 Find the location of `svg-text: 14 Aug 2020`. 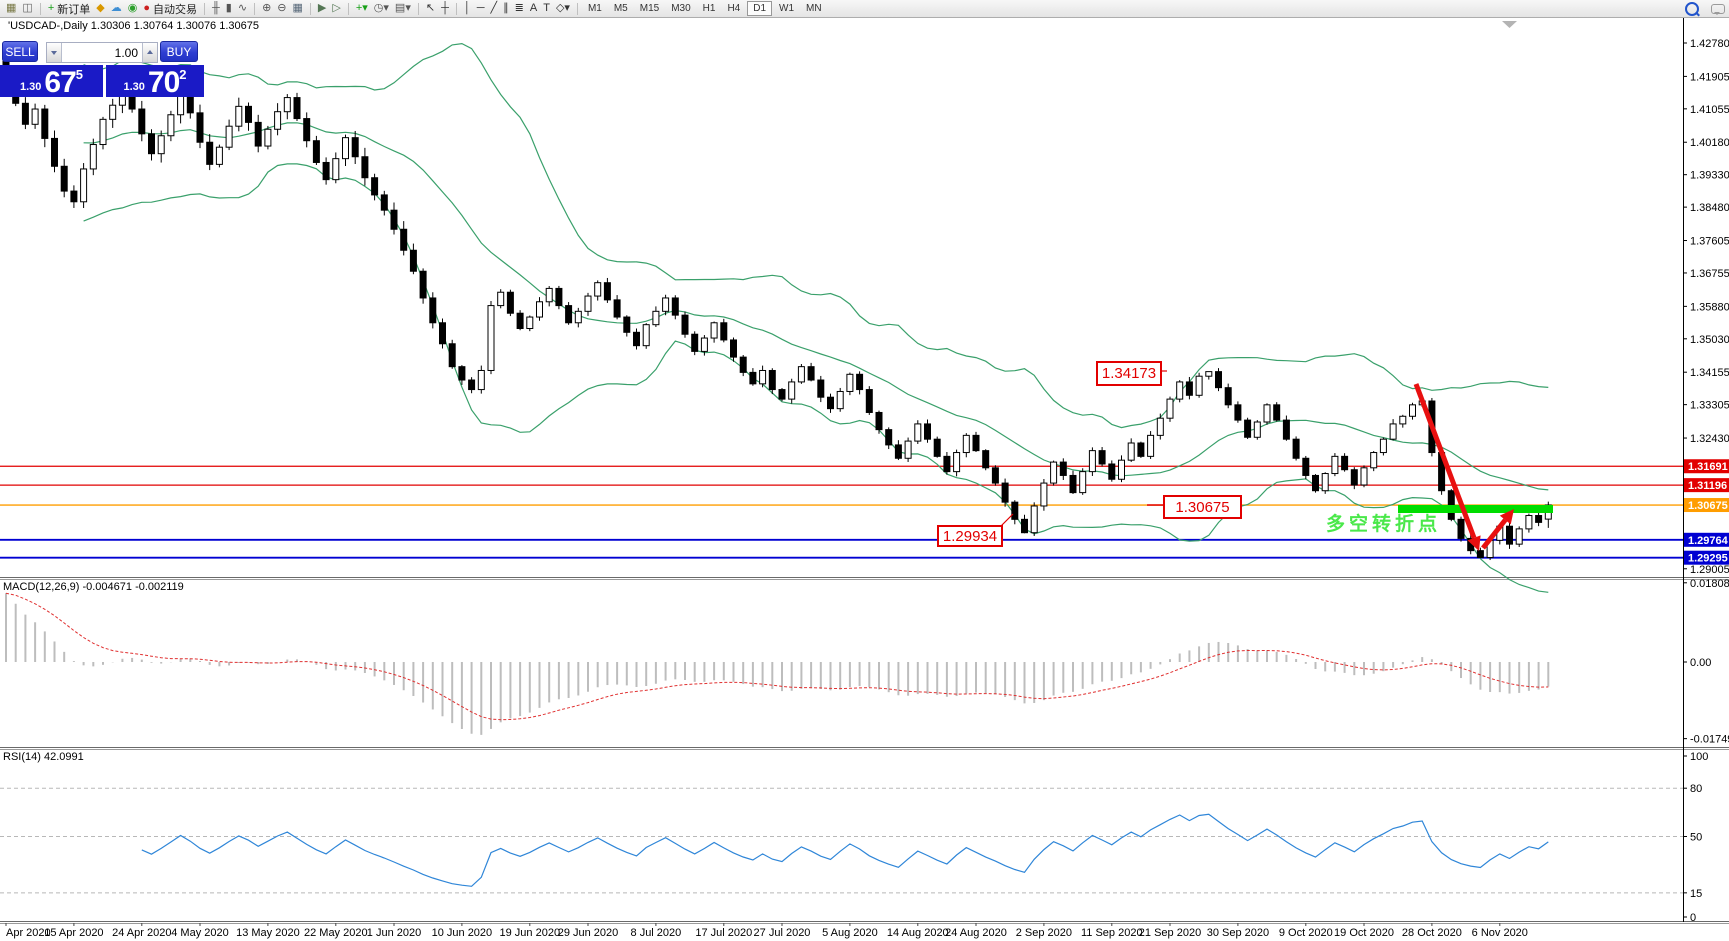

svg-text: 14 Aug 2020 is located at coordinates (918, 933).